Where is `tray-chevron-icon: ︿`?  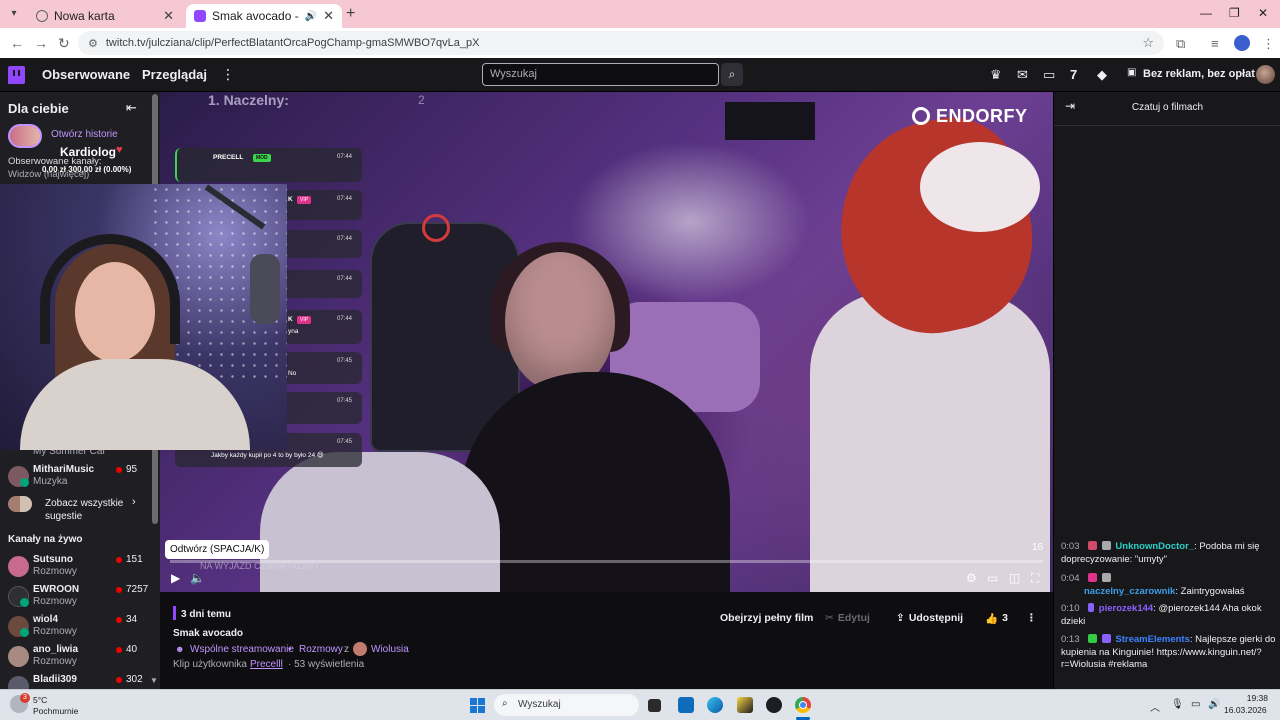
tray-chevron-icon: ︿ is located at coordinates (1155, 706).